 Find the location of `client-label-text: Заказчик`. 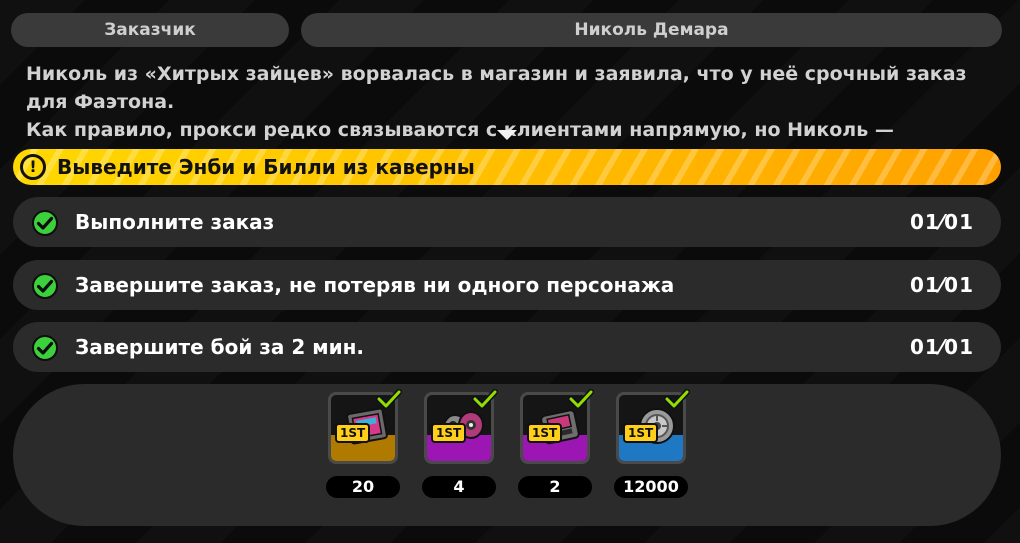

client-label-text: Заказчик is located at coordinates (150, 30).